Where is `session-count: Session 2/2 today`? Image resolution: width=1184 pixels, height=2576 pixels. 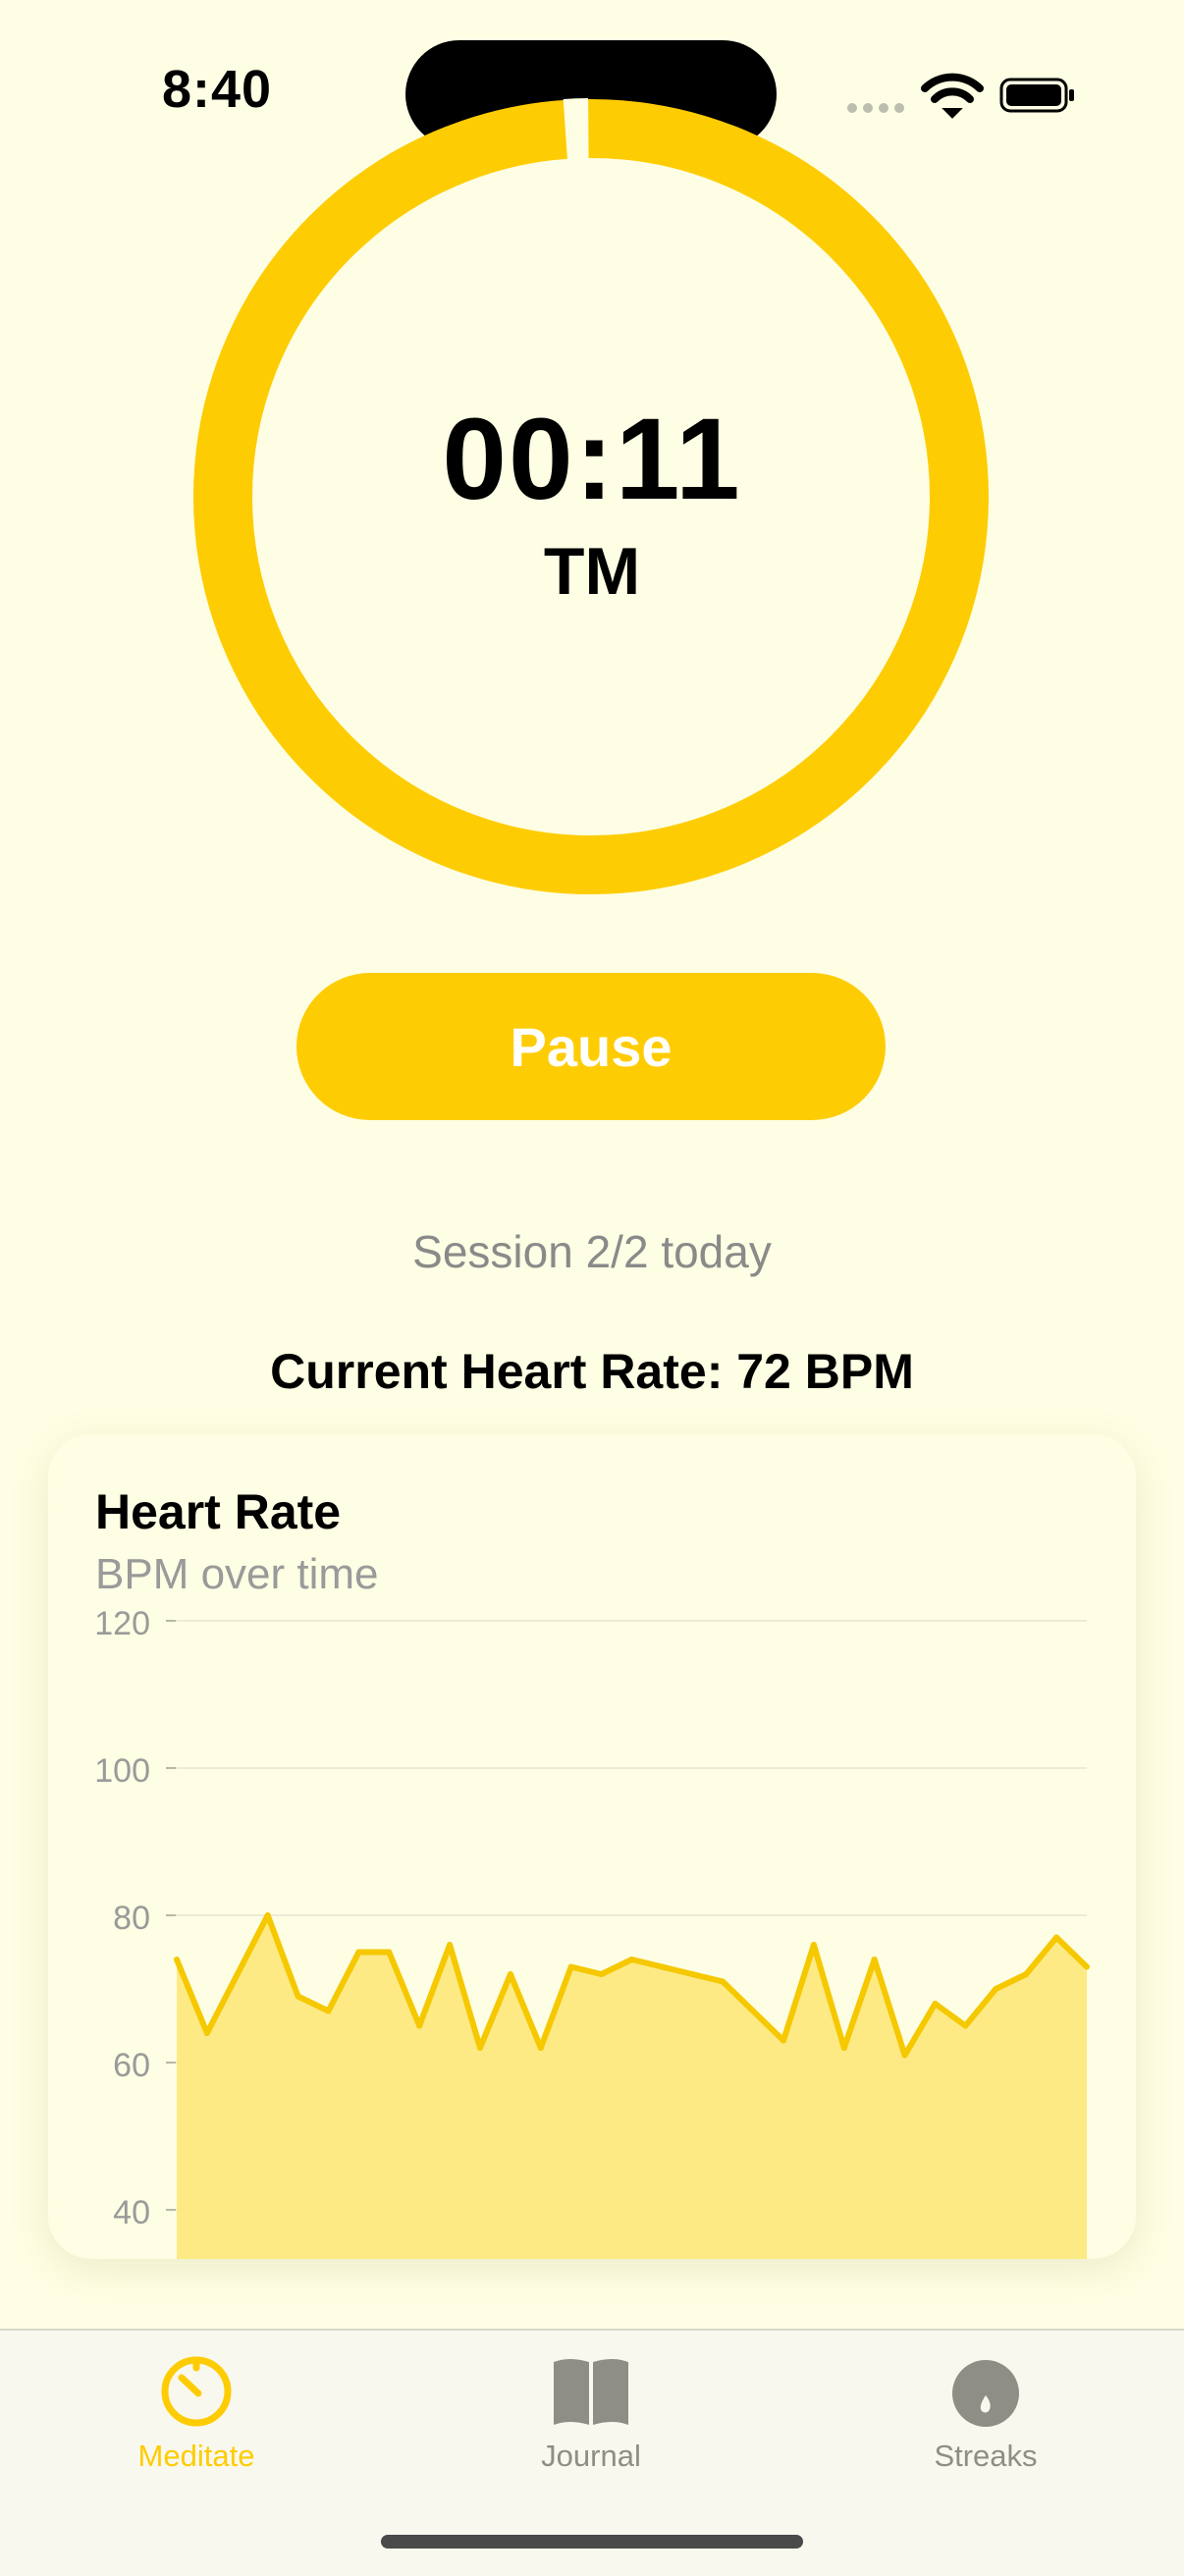
session-count: Session 2/2 today is located at coordinates (592, 1251).